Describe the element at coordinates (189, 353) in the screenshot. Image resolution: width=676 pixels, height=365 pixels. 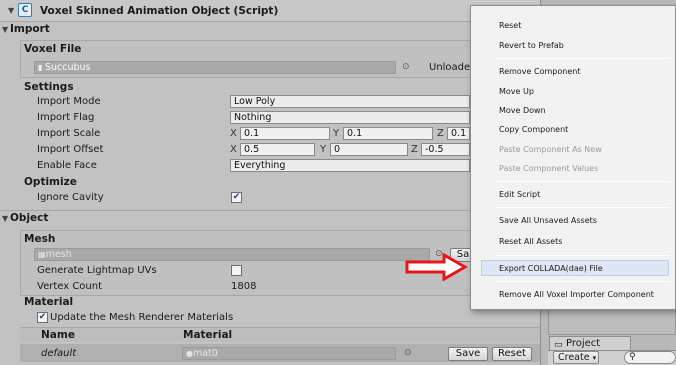
I see `material-icon: ●` at that location.